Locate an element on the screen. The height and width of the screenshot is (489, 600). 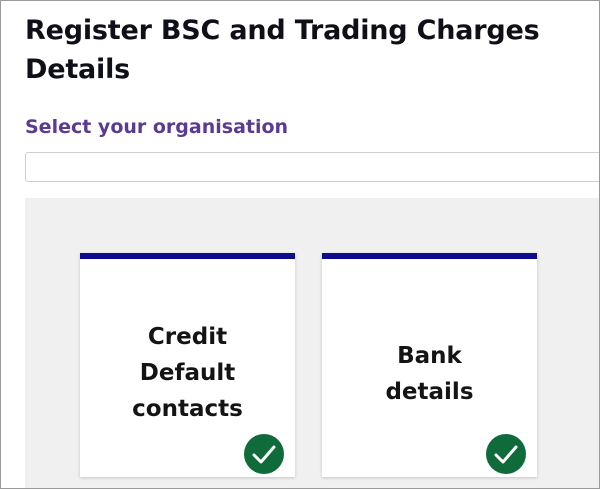
organisation-label: Select your organisation is located at coordinates (157, 127).